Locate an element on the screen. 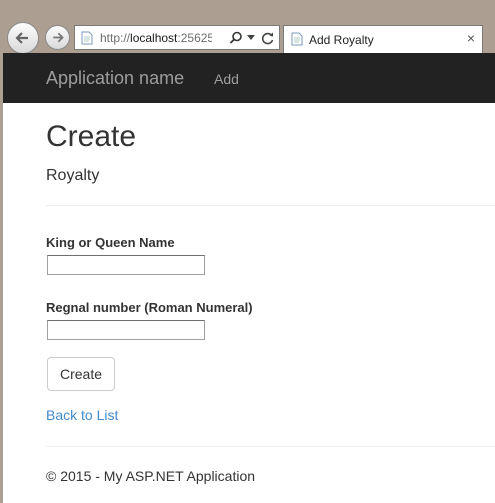 This screenshot has width=495, height=503. regnal-number-input is located at coordinates (126, 330).